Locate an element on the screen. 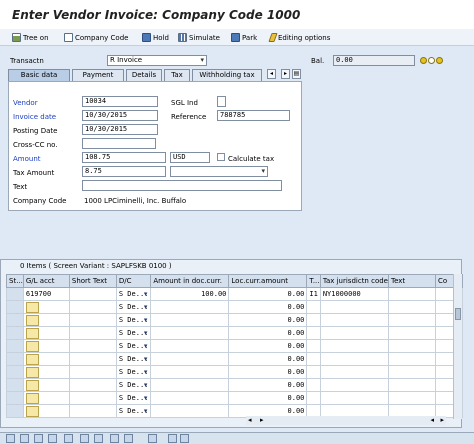  column-header-dc: D/C is located at coordinates (133, 281).